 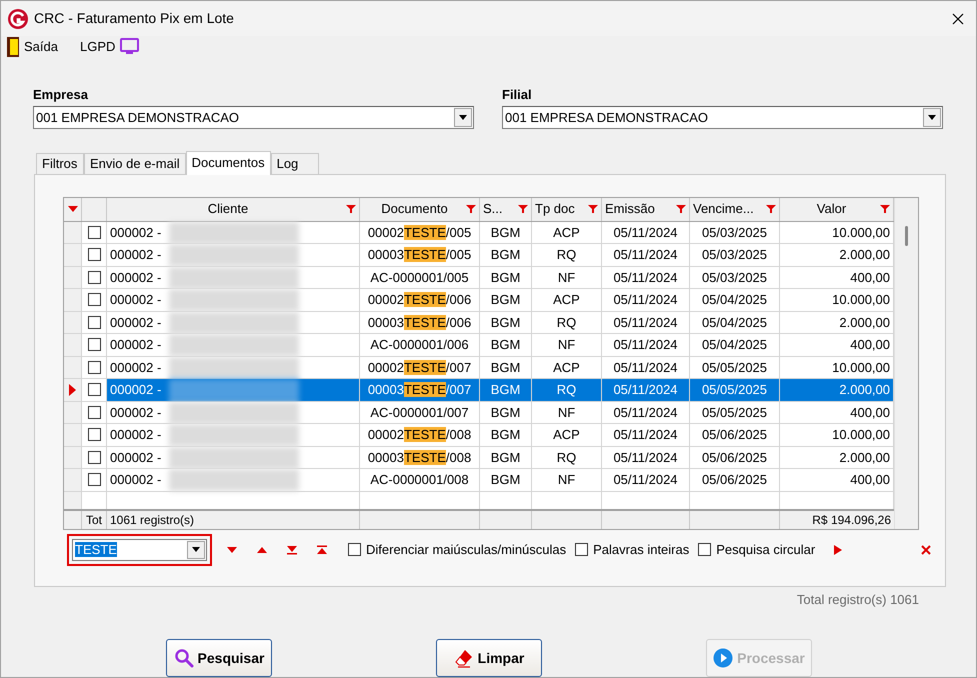 What do you see at coordinates (479, 458) in the screenshot?
I see `table-row: 000002 - 00003TESTE/008 BGM RQ 05/11/2024 05/06/2025 2.000,00` at bounding box center [479, 458].